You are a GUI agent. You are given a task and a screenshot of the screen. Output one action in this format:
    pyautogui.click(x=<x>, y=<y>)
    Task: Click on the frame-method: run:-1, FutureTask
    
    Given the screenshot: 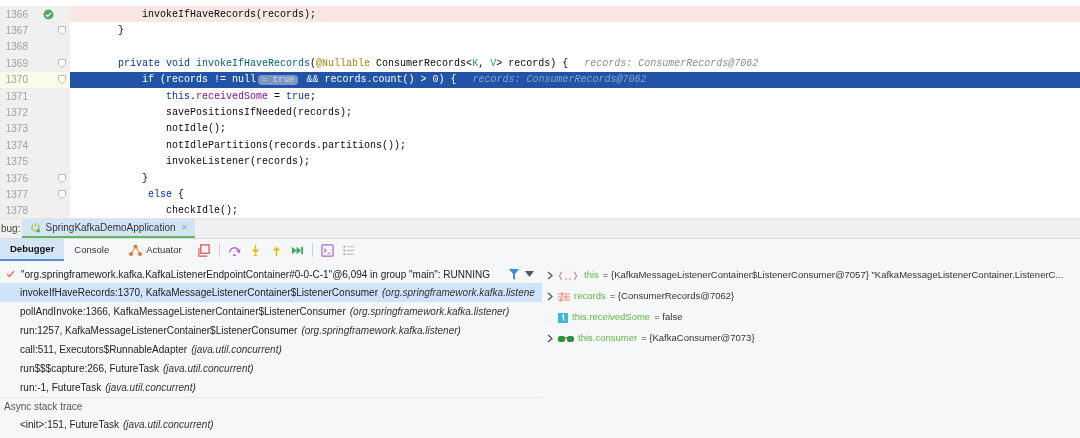 What is the action you would take?
    pyautogui.click(x=61, y=388)
    